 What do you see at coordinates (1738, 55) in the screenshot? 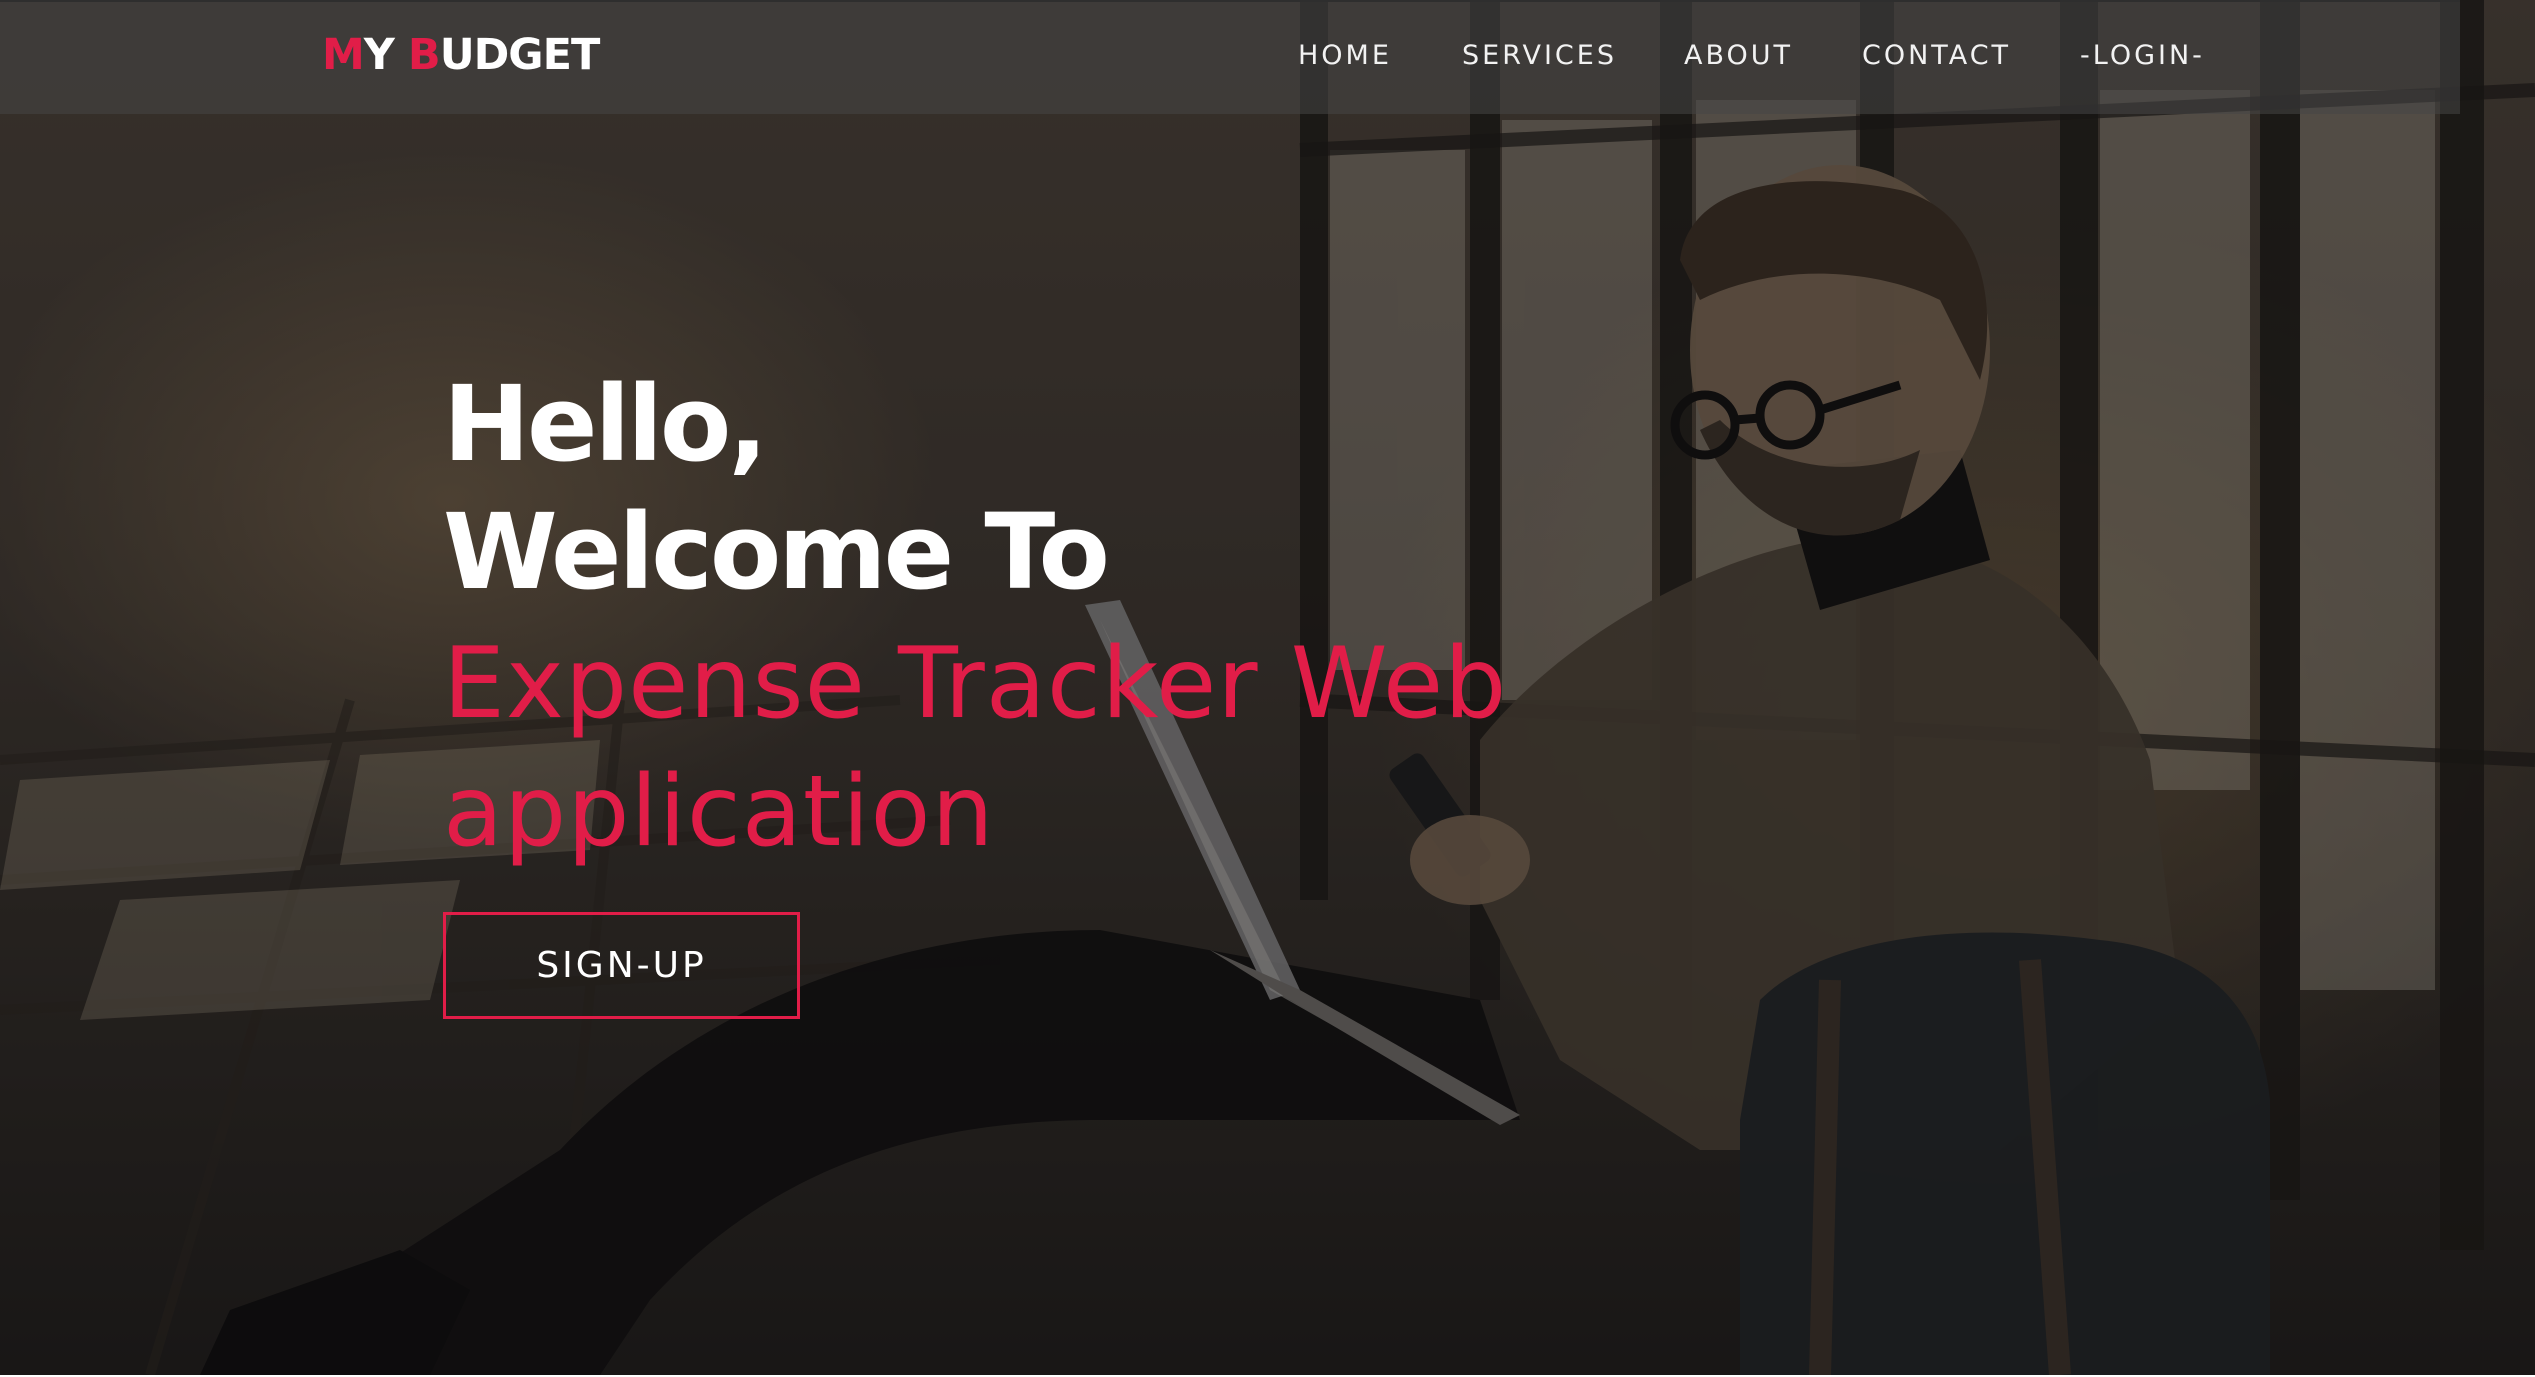
I see `nav-item-about: ABOUT` at bounding box center [1738, 55].